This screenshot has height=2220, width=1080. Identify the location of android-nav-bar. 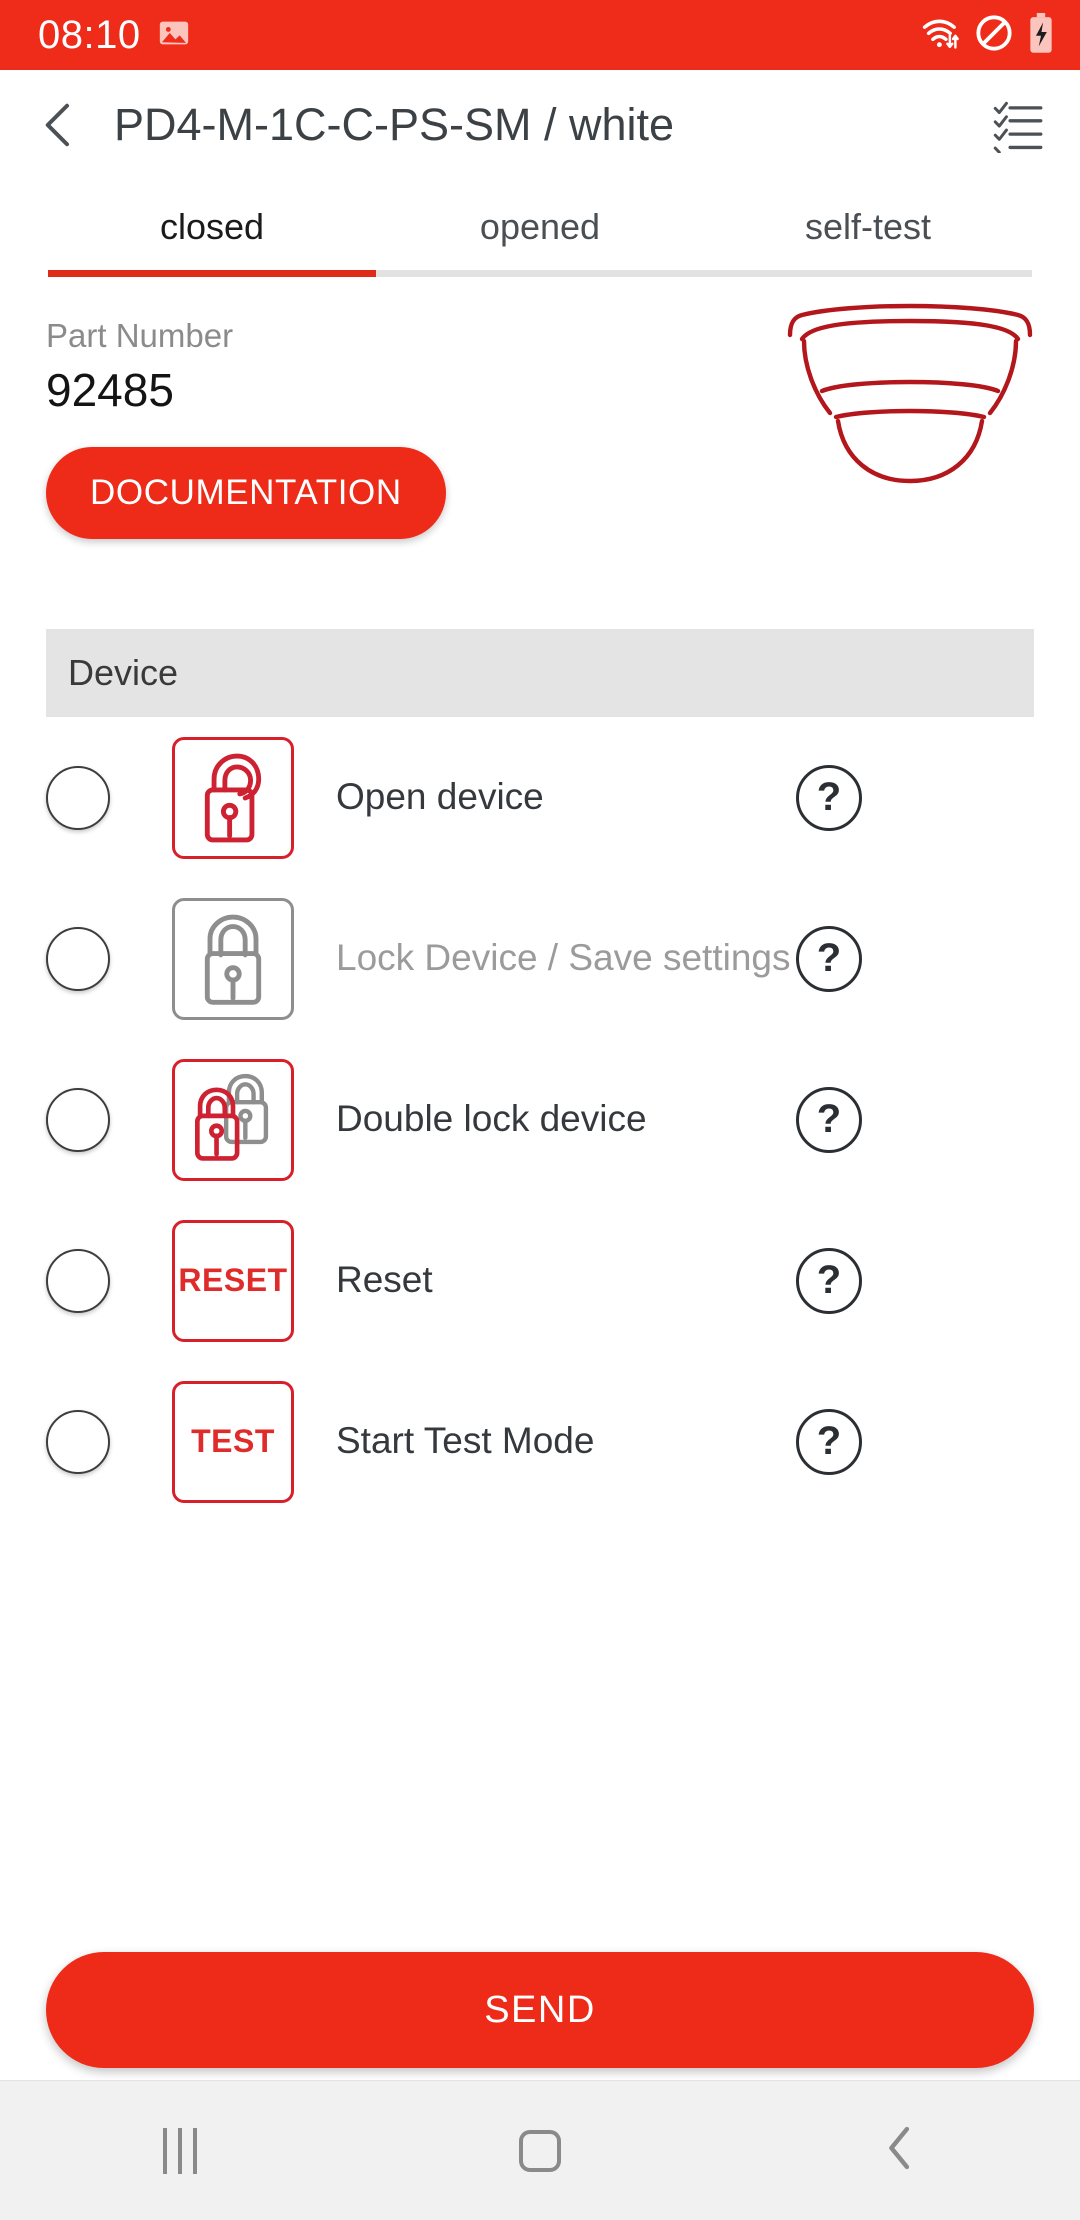
(540, 2150).